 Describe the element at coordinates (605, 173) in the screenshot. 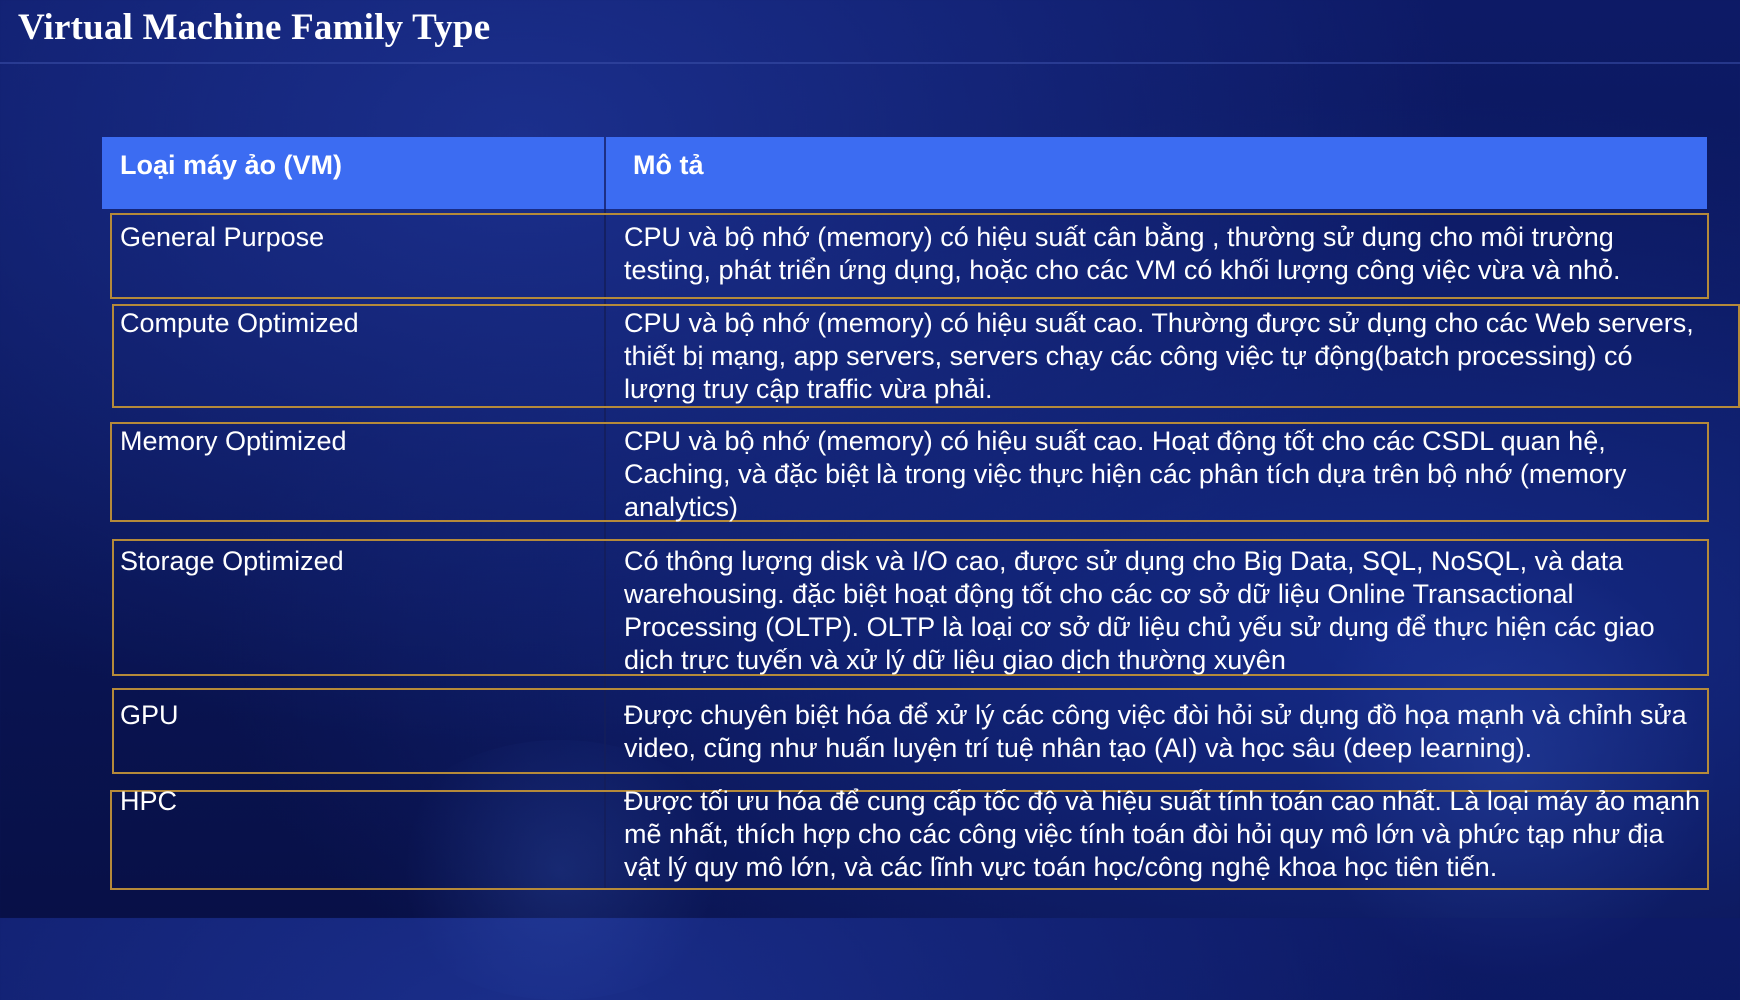

I see `header-divider` at that location.